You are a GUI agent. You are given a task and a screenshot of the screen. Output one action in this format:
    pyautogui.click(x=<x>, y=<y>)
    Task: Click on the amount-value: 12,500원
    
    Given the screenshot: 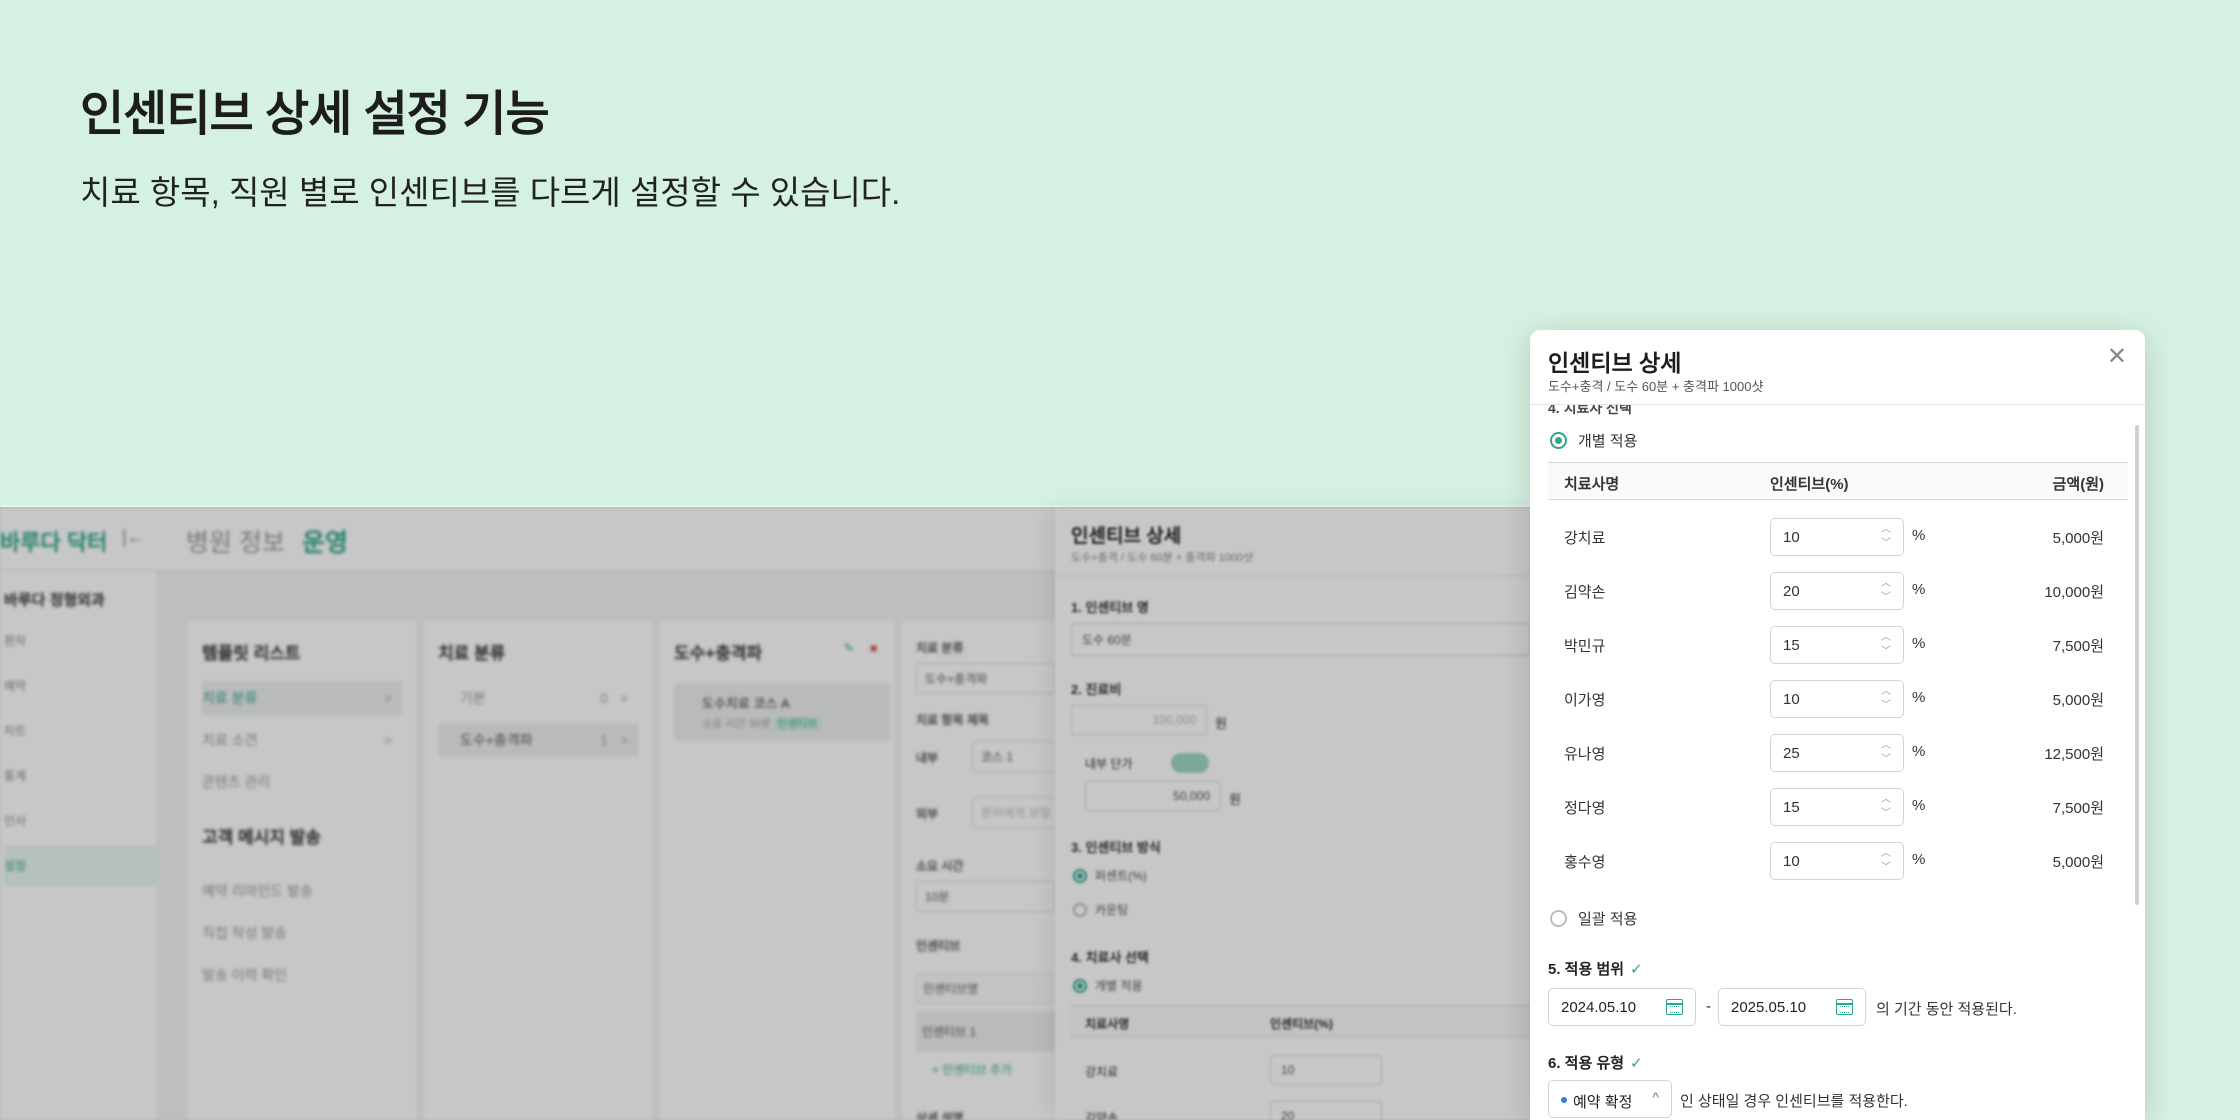 What is the action you would take?
    pyautogui.click(x=2074, y=754)
    